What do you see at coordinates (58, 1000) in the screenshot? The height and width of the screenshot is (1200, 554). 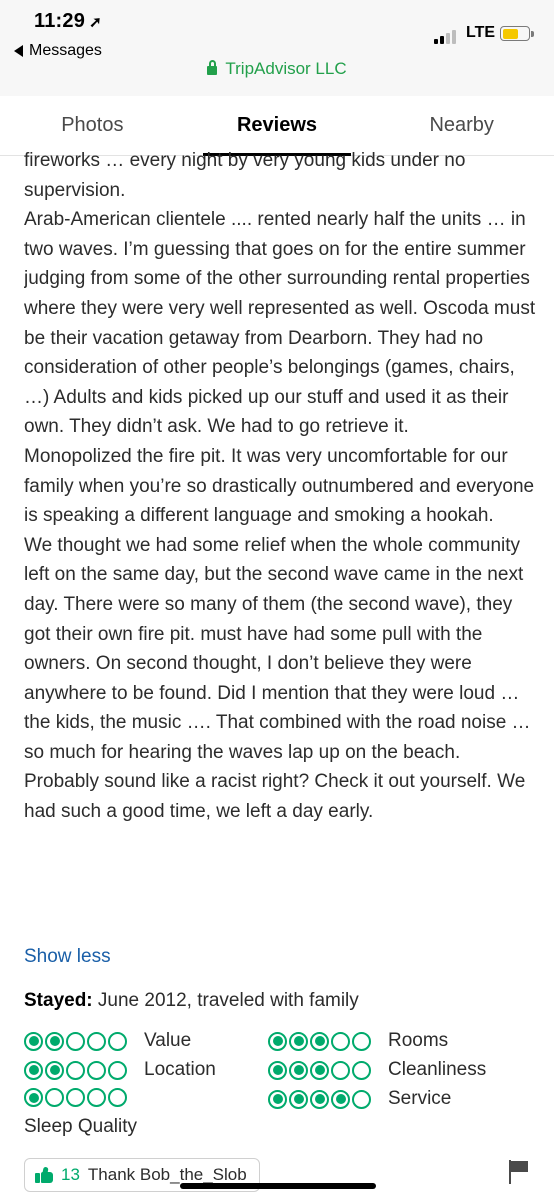 I see `stayed-label: Stayed:` at bounding box center [58, 1000].